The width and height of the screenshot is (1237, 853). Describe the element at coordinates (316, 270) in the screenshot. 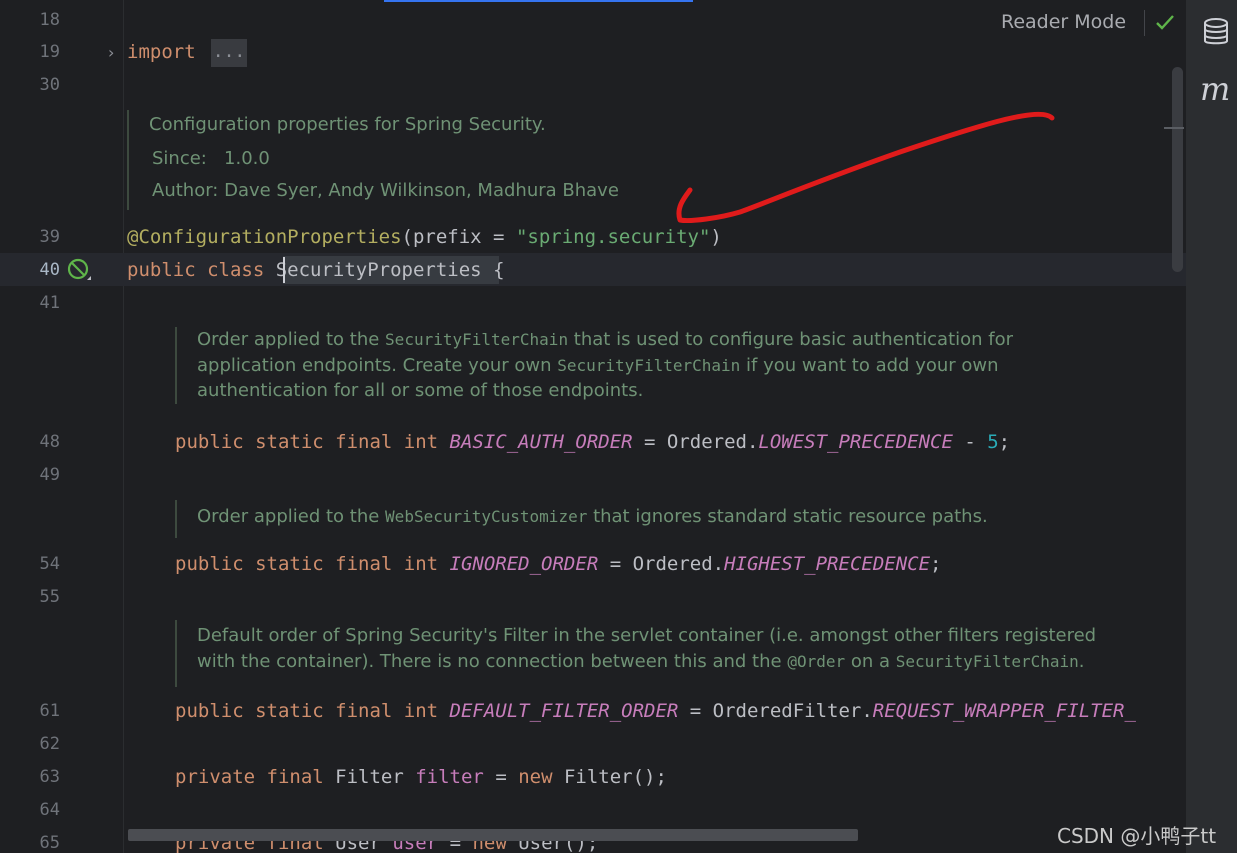

I see `class-declaration: public class SecurityProperties {` at that location.